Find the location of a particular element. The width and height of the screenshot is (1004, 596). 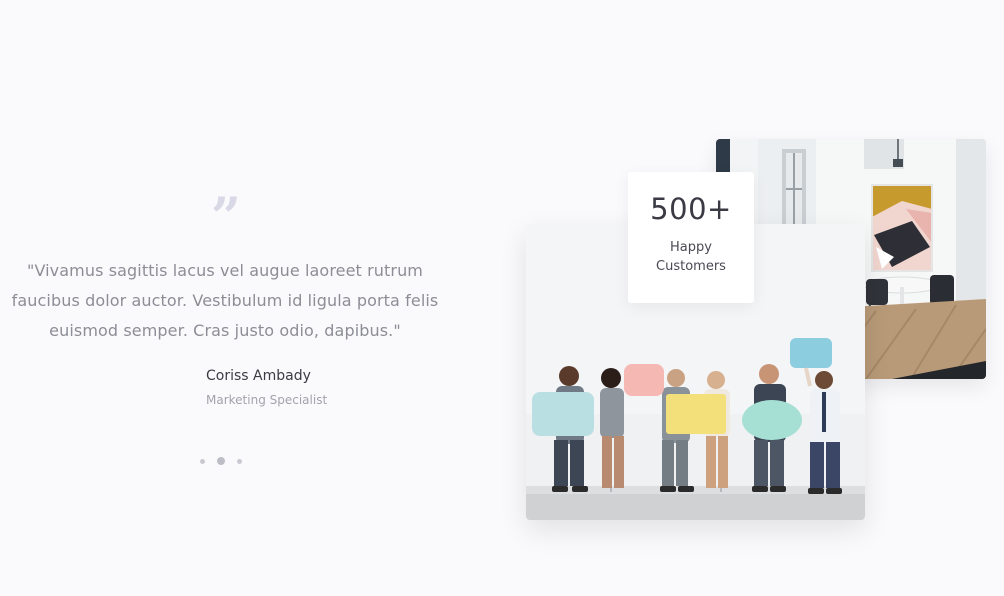

quote-icon: ” is located at coordinates (226, 217).